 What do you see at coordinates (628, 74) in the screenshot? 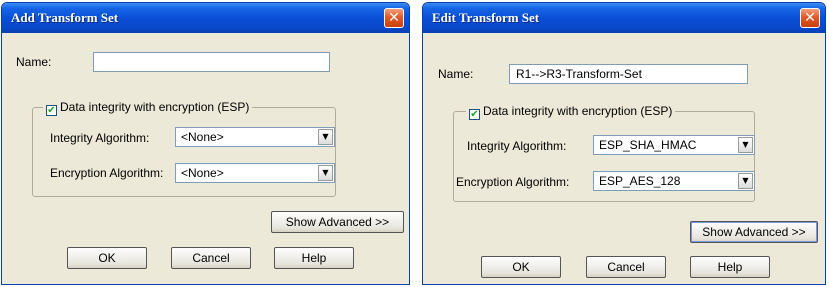
I see `name-field: R1-->R3-Transform-Set` at bounding box center [628, 74].